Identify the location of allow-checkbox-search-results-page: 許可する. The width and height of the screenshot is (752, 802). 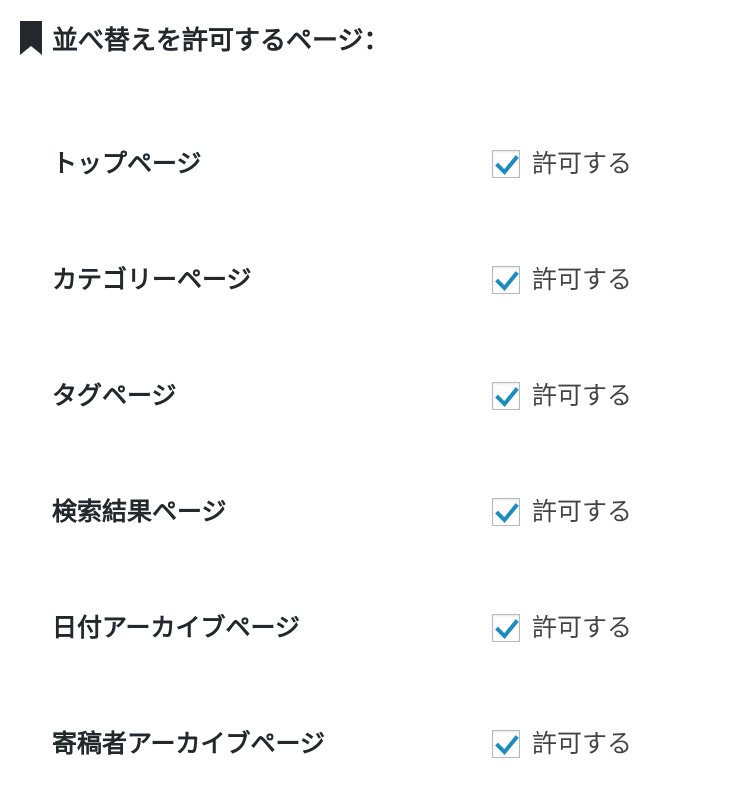
(562, 512).